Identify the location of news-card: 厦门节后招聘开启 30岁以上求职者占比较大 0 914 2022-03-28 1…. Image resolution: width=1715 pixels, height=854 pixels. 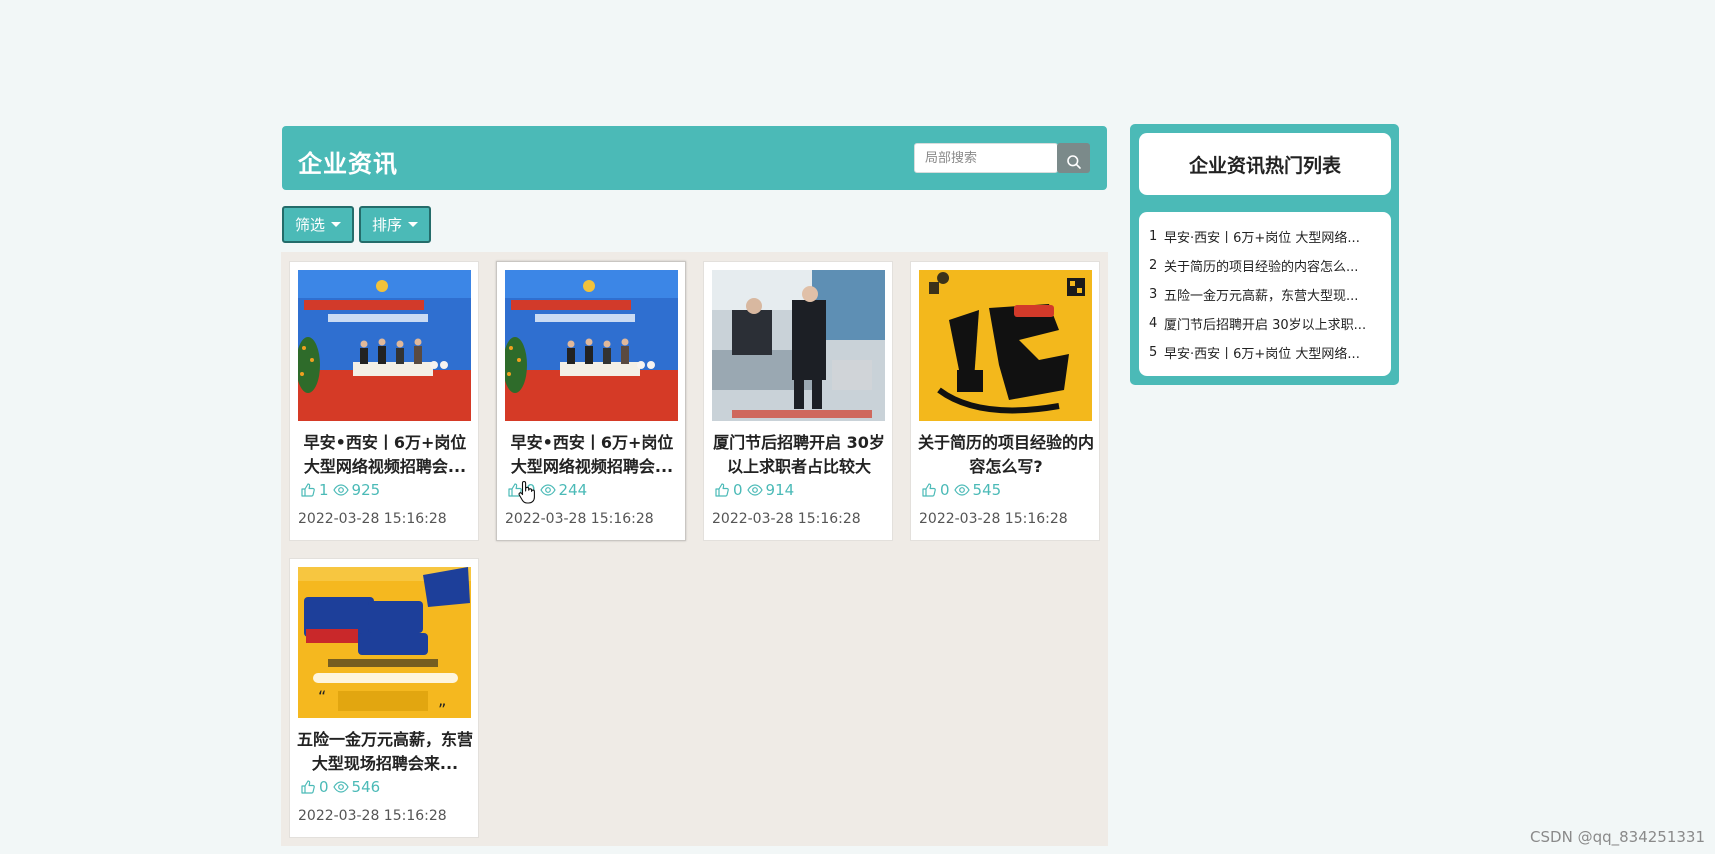
(798, 401).